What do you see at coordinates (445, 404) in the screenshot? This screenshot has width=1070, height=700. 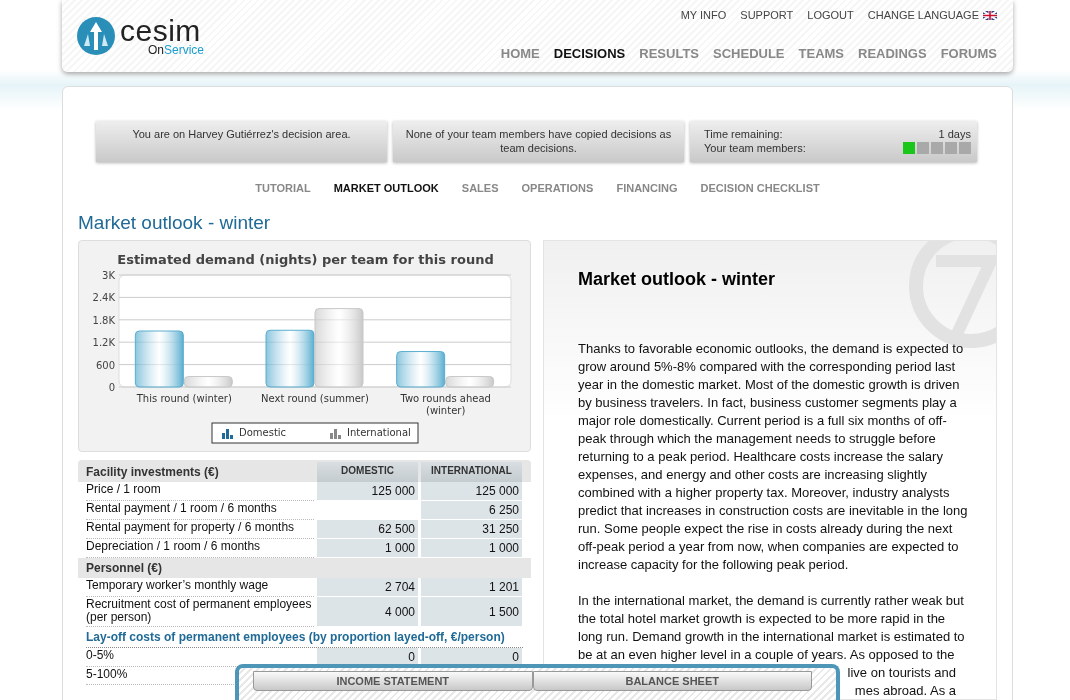 I see `category-label: Two rounds ahead (winter)` at bounding box center [445, 404].